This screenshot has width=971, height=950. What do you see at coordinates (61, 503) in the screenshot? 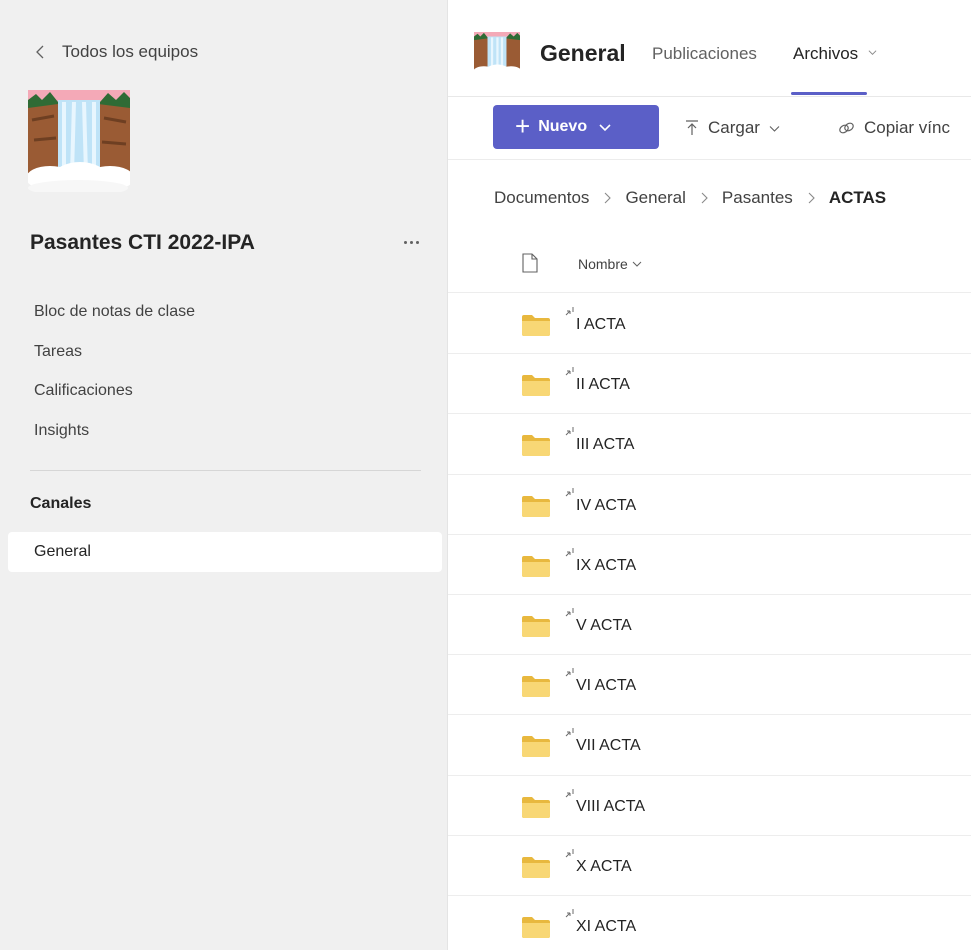
I see `channels-heading: Canales` at bounding box center [61, 503].